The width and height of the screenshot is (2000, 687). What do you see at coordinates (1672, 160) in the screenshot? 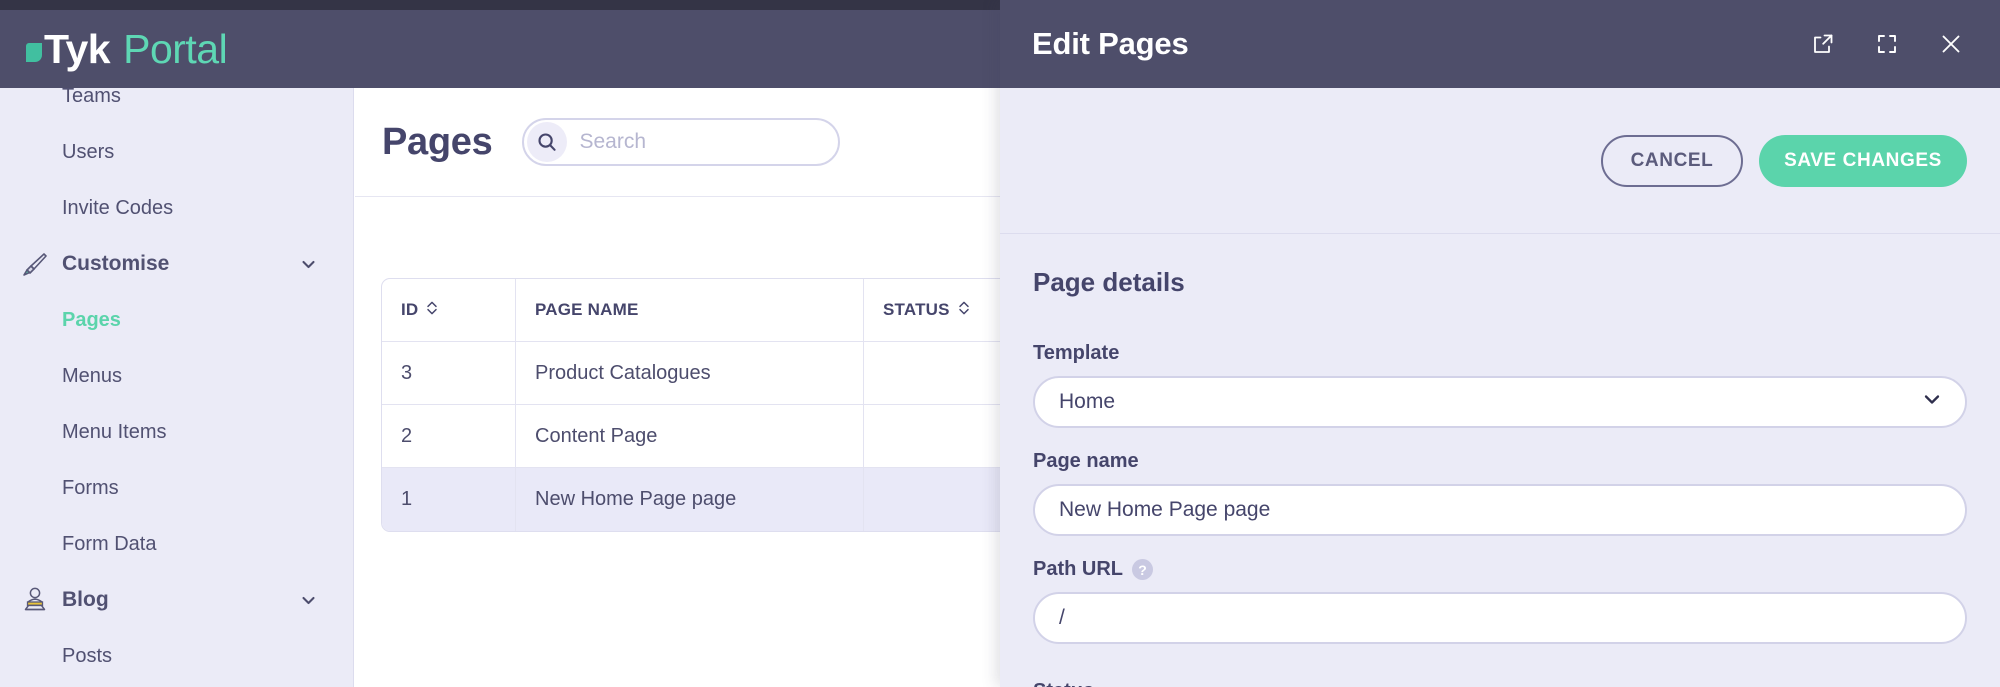
I see `cancel-button: CANCEL` at bounding box center [1672, 160].